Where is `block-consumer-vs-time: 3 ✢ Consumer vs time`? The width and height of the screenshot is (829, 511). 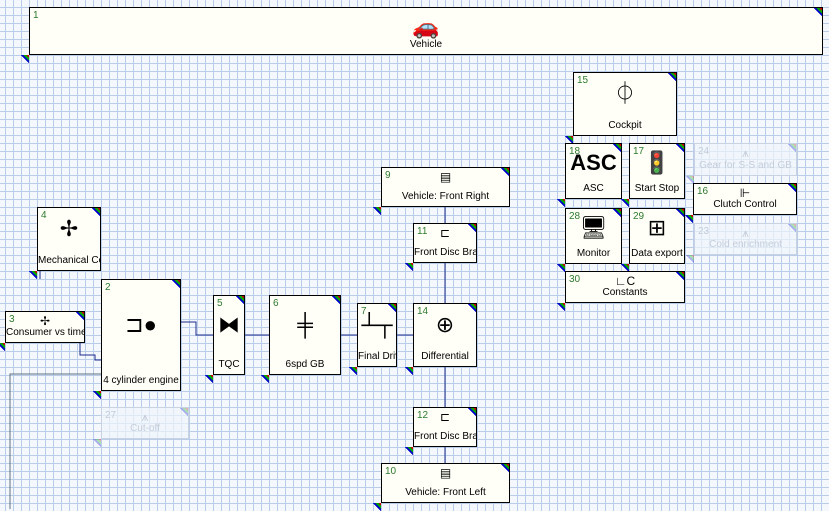 block-consumer-vs-time: 3 ✢ Consumer vs time is located at coordinates (42, 331).